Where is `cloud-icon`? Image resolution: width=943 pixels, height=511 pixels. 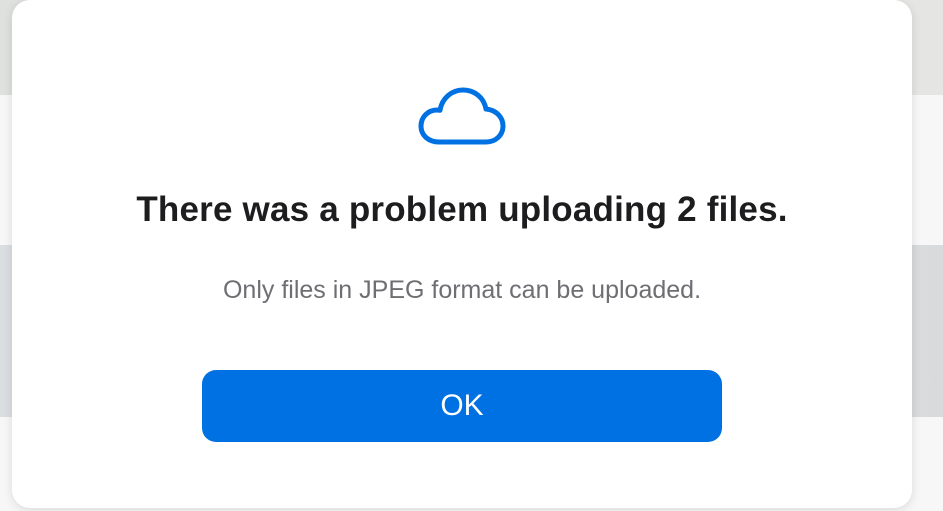 cloud-icon is located at coordinates (462, 117).